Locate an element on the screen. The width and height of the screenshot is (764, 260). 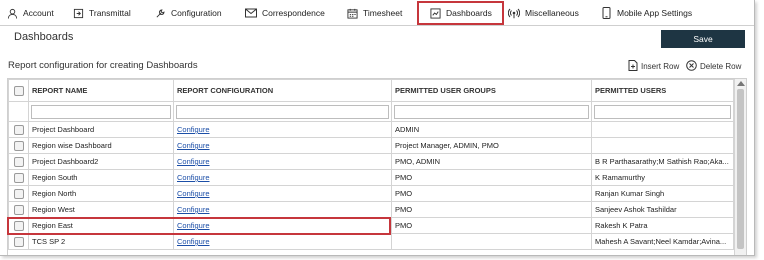
tab-mobile-app-settings: Mobile App Settings is located at coordinates (646, 13).